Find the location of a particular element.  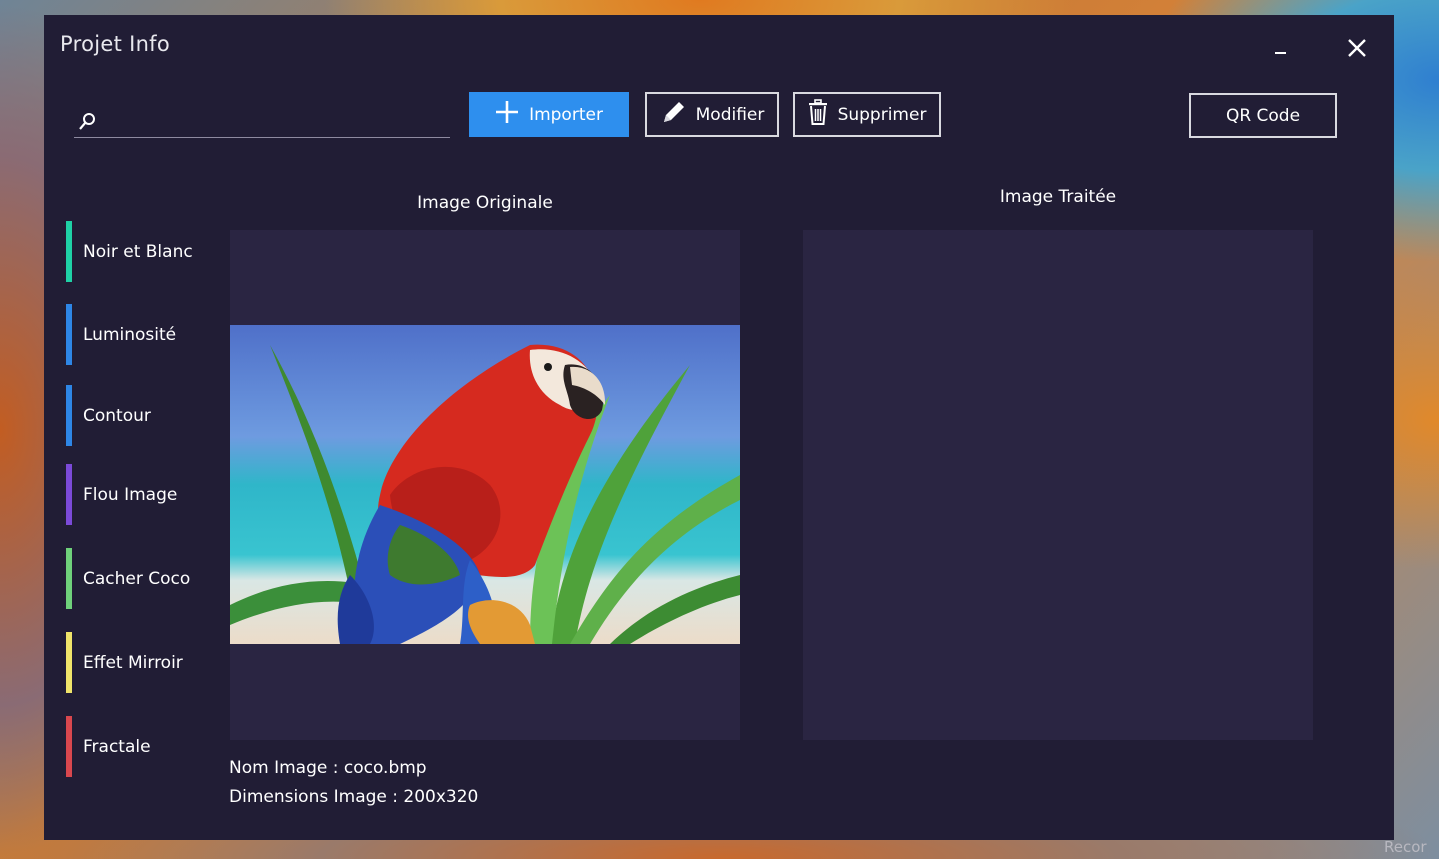

qr-code-label: QR Code is located at coordinates (1263, 115).